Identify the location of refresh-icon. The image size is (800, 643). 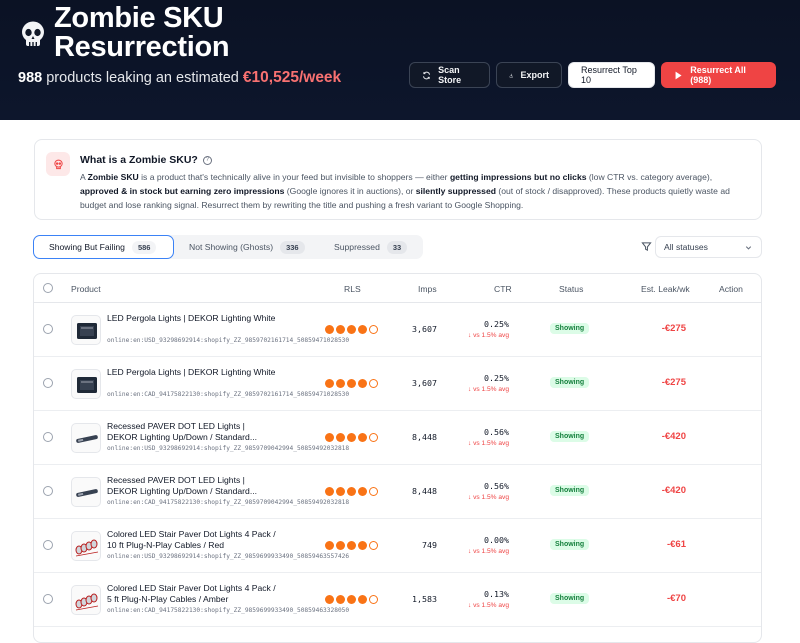
(427, 75).